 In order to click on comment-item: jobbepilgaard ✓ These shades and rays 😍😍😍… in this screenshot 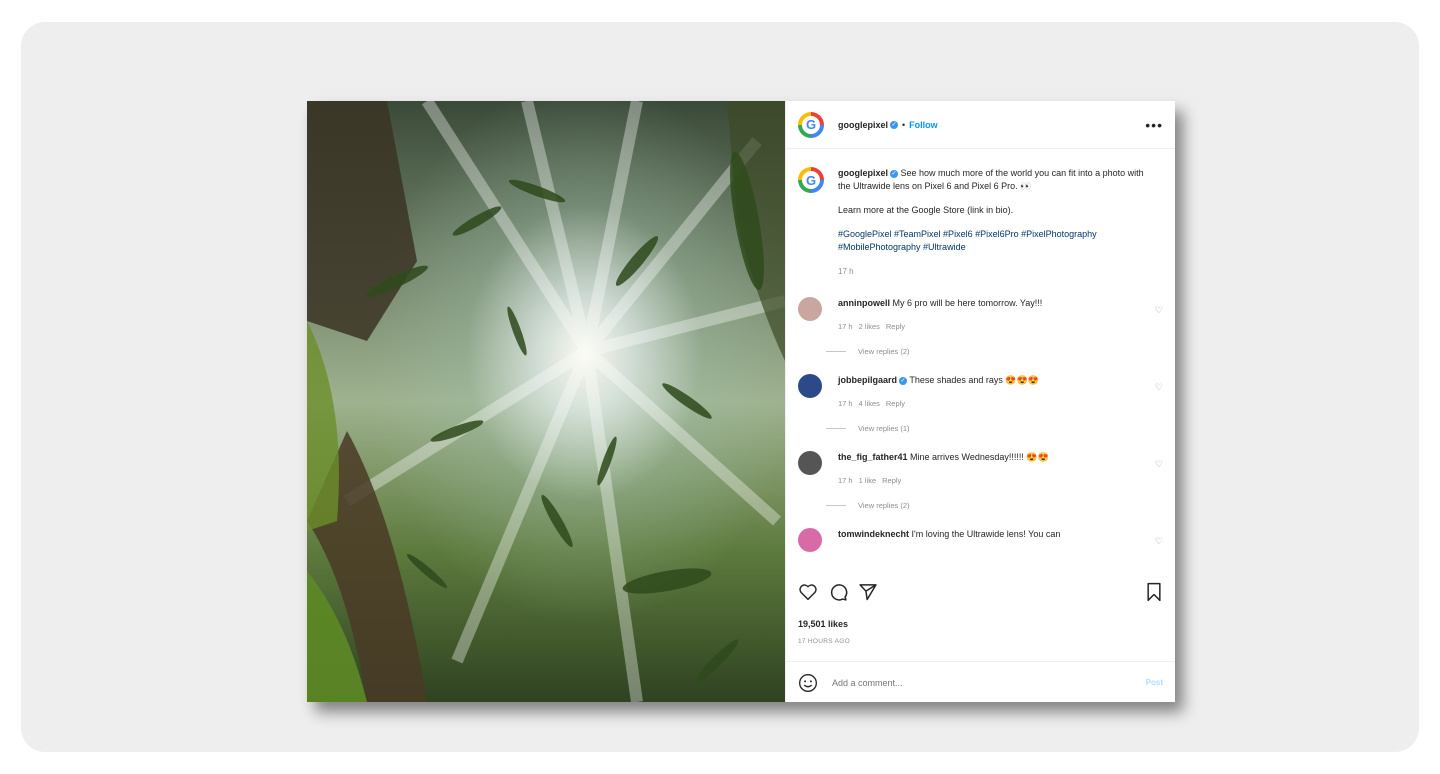, I will do `click(980, 392)`.